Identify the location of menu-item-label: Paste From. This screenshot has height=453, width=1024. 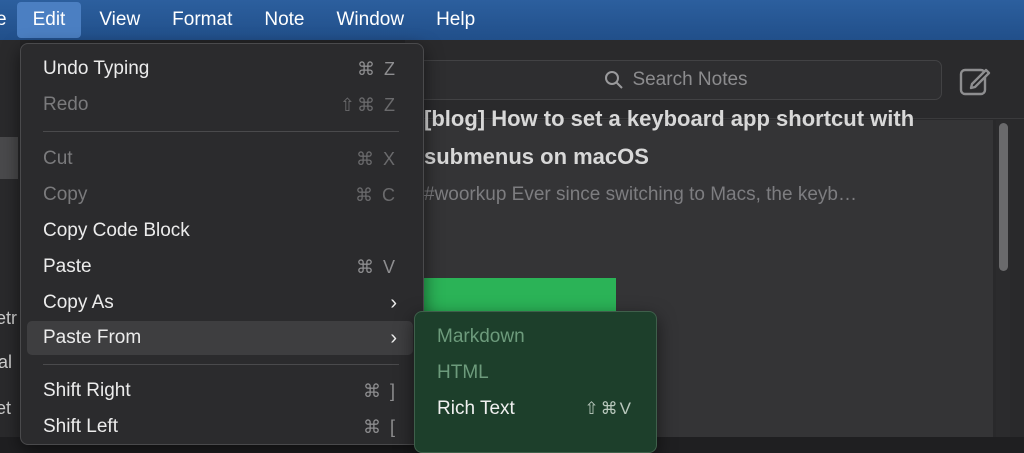
(92, 337).